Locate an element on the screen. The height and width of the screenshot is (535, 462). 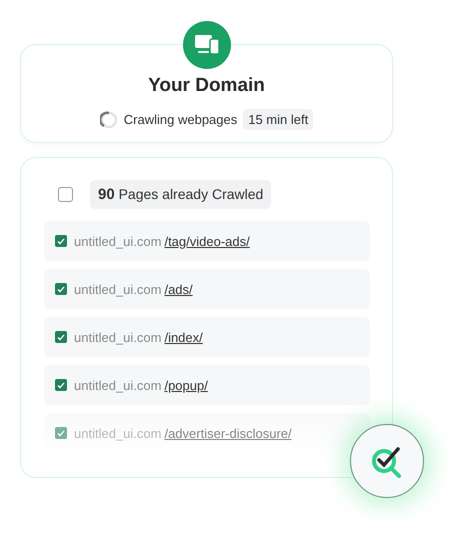
select-all-checkbox is located at coordinates (65, 194).